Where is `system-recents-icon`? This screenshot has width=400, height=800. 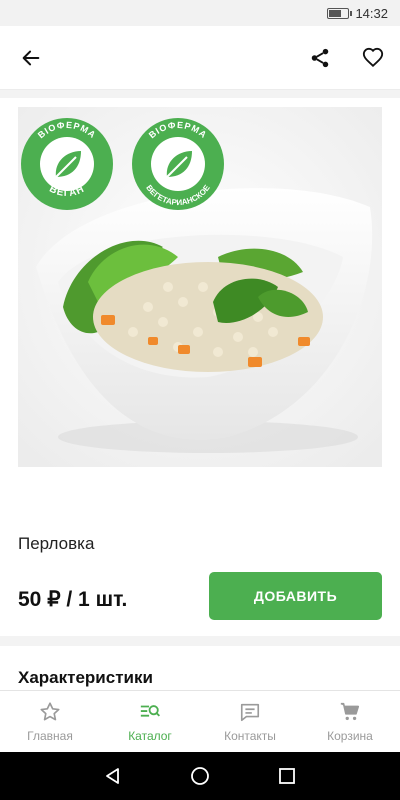 system-recents-icon is located at coordinates (287, 776).